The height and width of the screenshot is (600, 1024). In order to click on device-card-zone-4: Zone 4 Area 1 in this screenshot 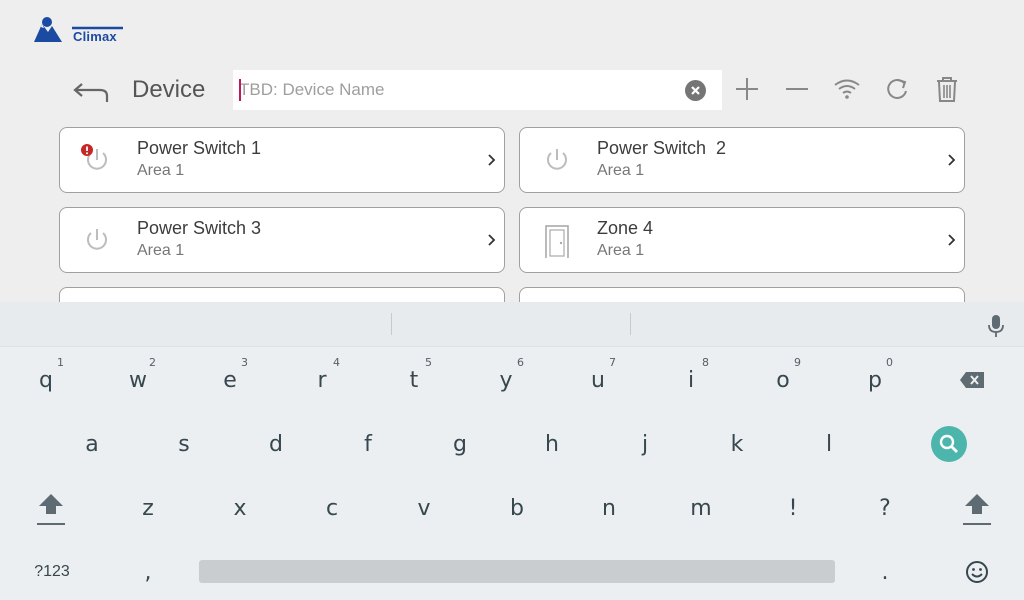, I will do `click(742, 240)`.